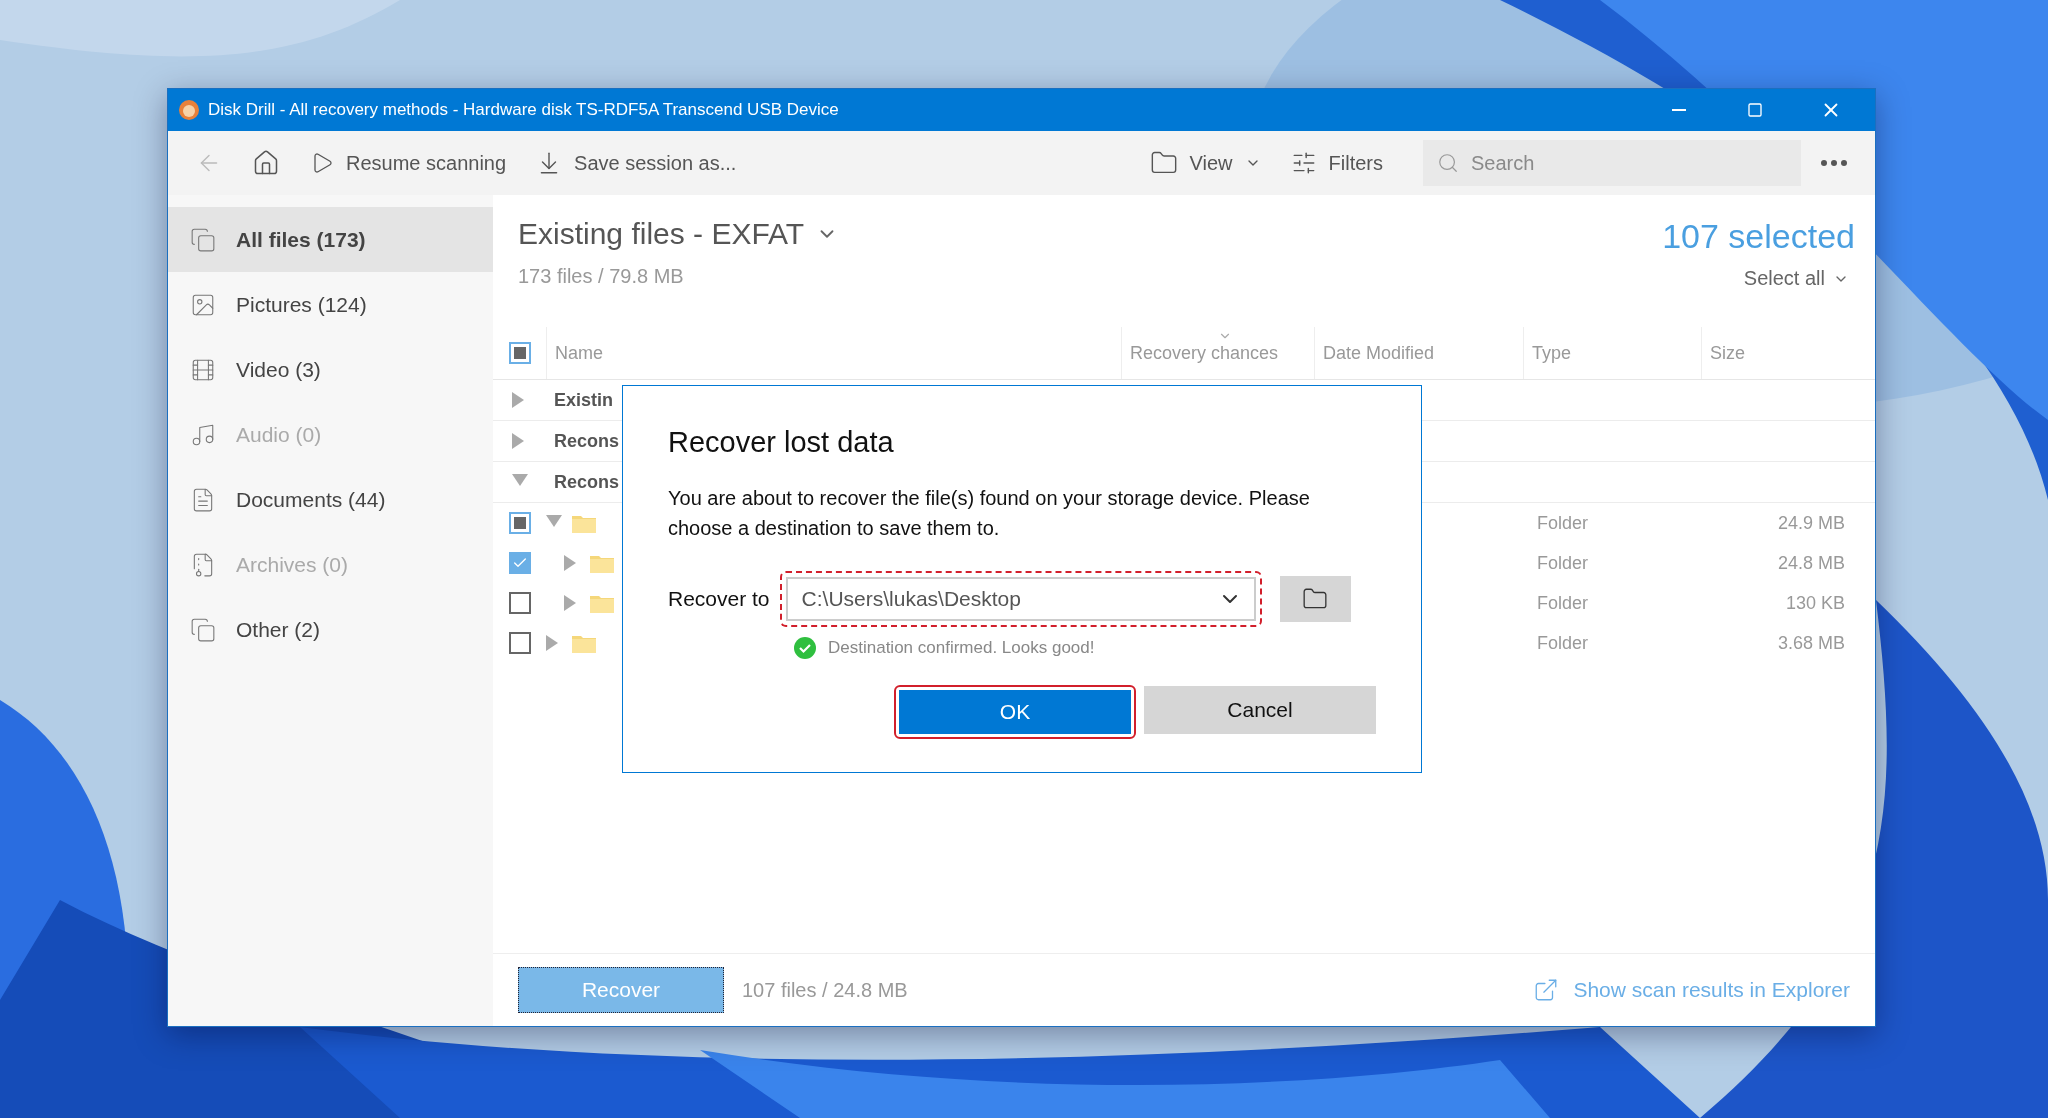 Image resolution: width=2048 pixels, height=1118 pixels. I want to click on filters-button: Filters, so click(1336, 163).